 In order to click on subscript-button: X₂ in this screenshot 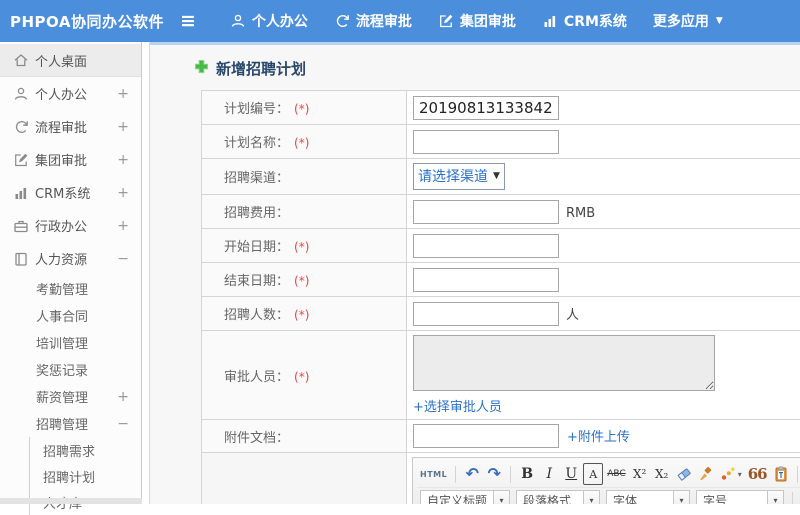, I will do `click(662, 474)`.